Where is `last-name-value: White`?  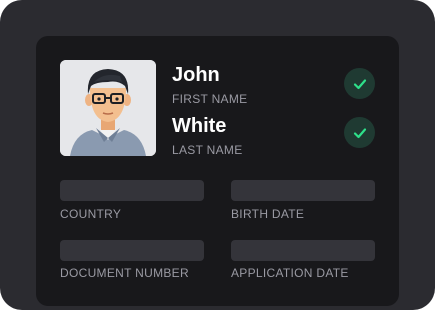 last-name-value: White is located at coordinates (199, 126).